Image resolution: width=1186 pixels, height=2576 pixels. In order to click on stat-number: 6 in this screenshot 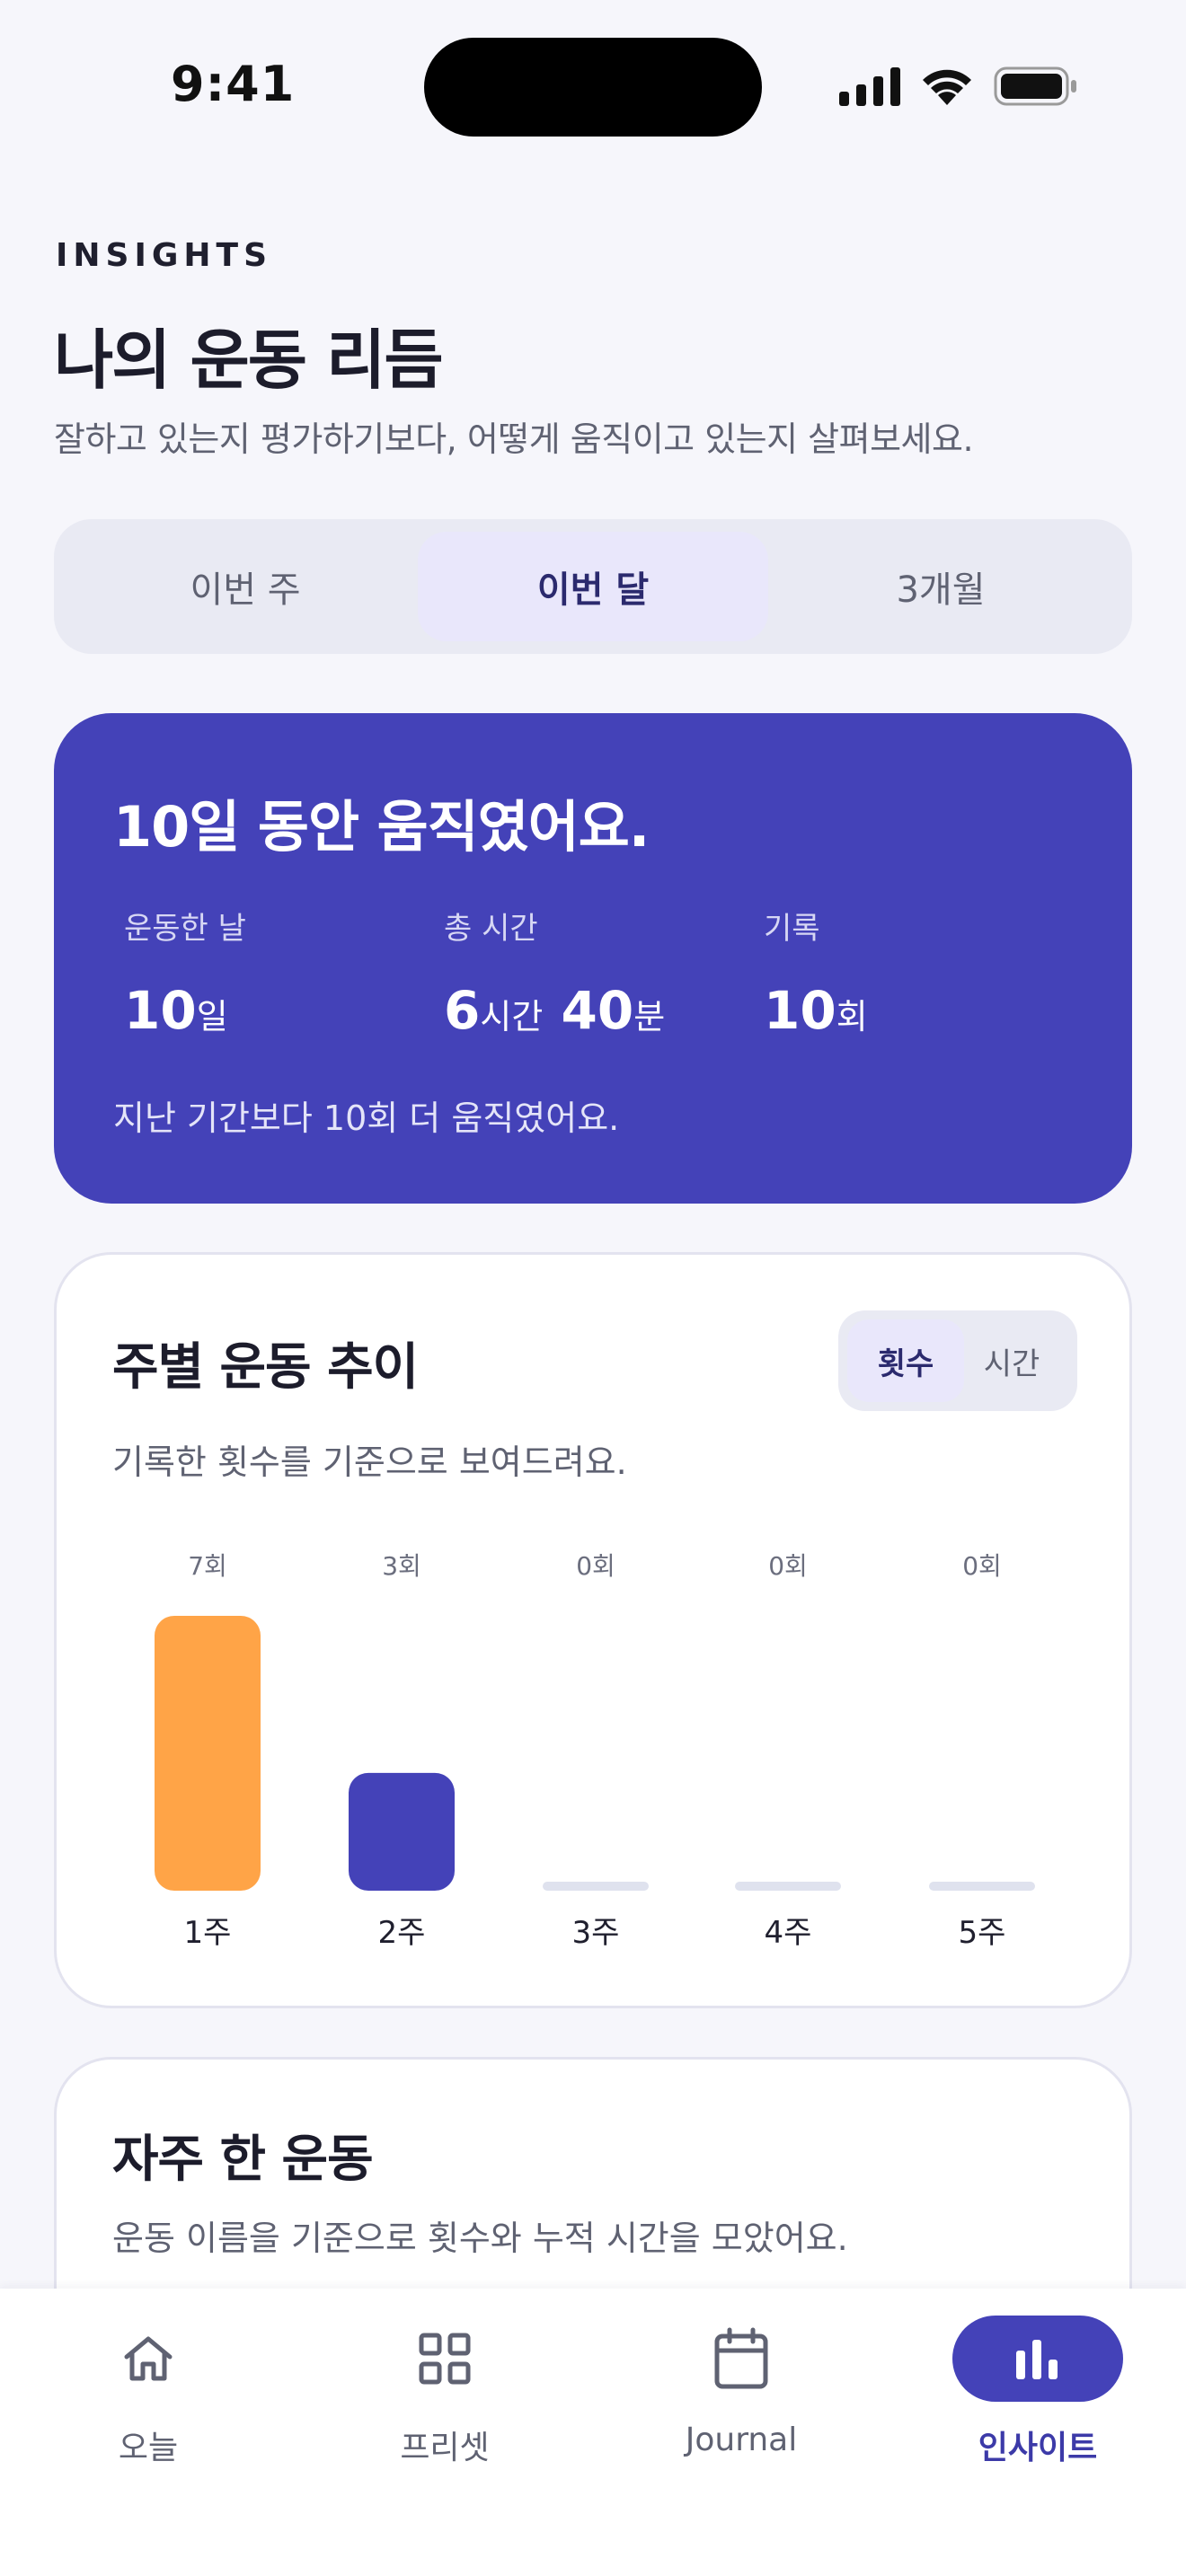, I will do `click(462, 1010)`.